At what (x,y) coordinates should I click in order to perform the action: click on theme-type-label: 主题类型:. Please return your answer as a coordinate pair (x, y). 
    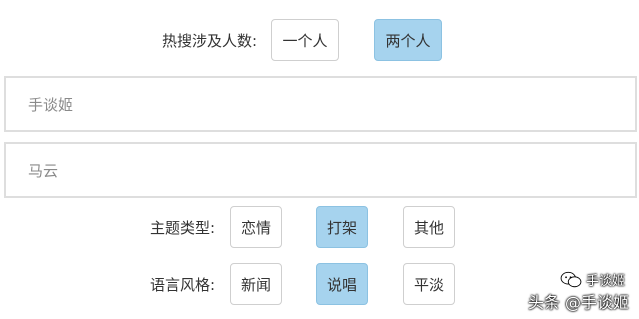
    Looking at the image, I should click on (183, 227).